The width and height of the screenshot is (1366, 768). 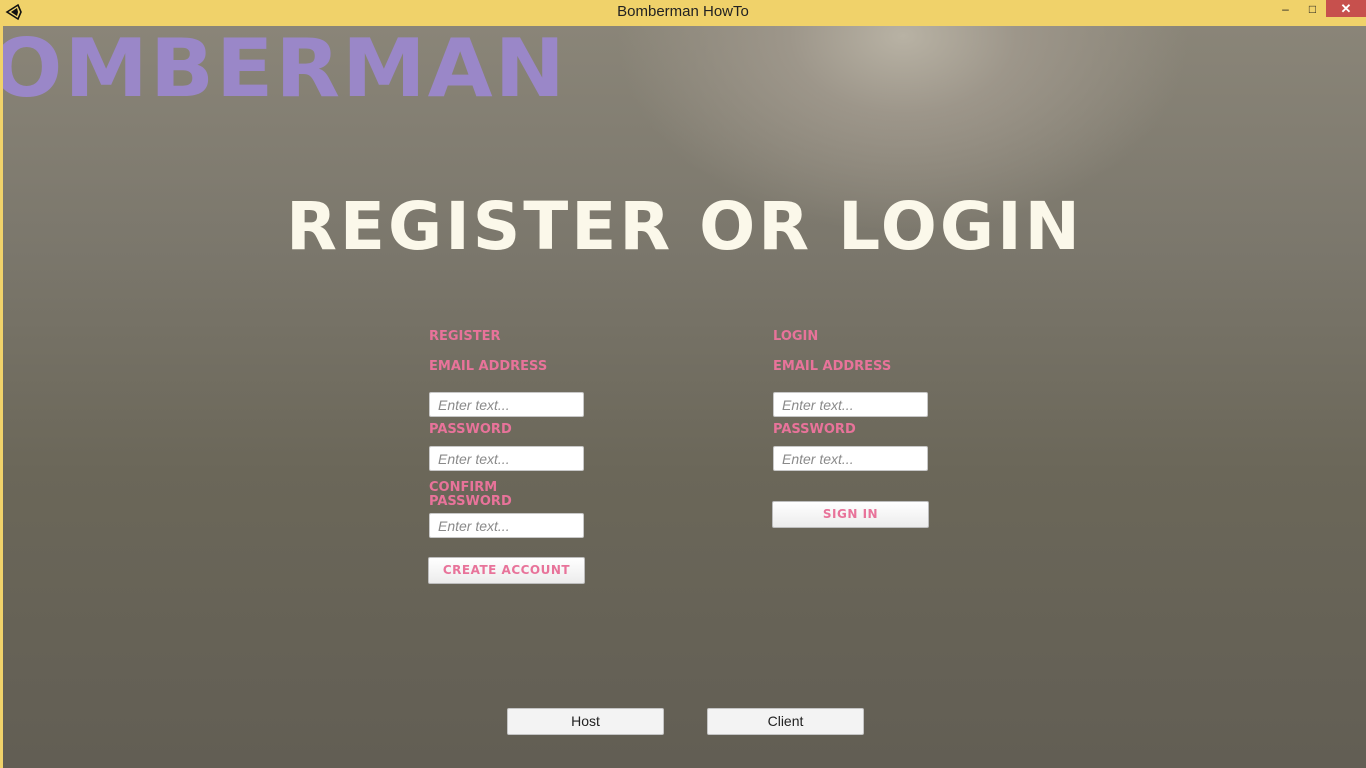 What do you see at coordinates (785, 721) in the screenshot?
I see `client-button: Client` at bounding box center [785, 721].